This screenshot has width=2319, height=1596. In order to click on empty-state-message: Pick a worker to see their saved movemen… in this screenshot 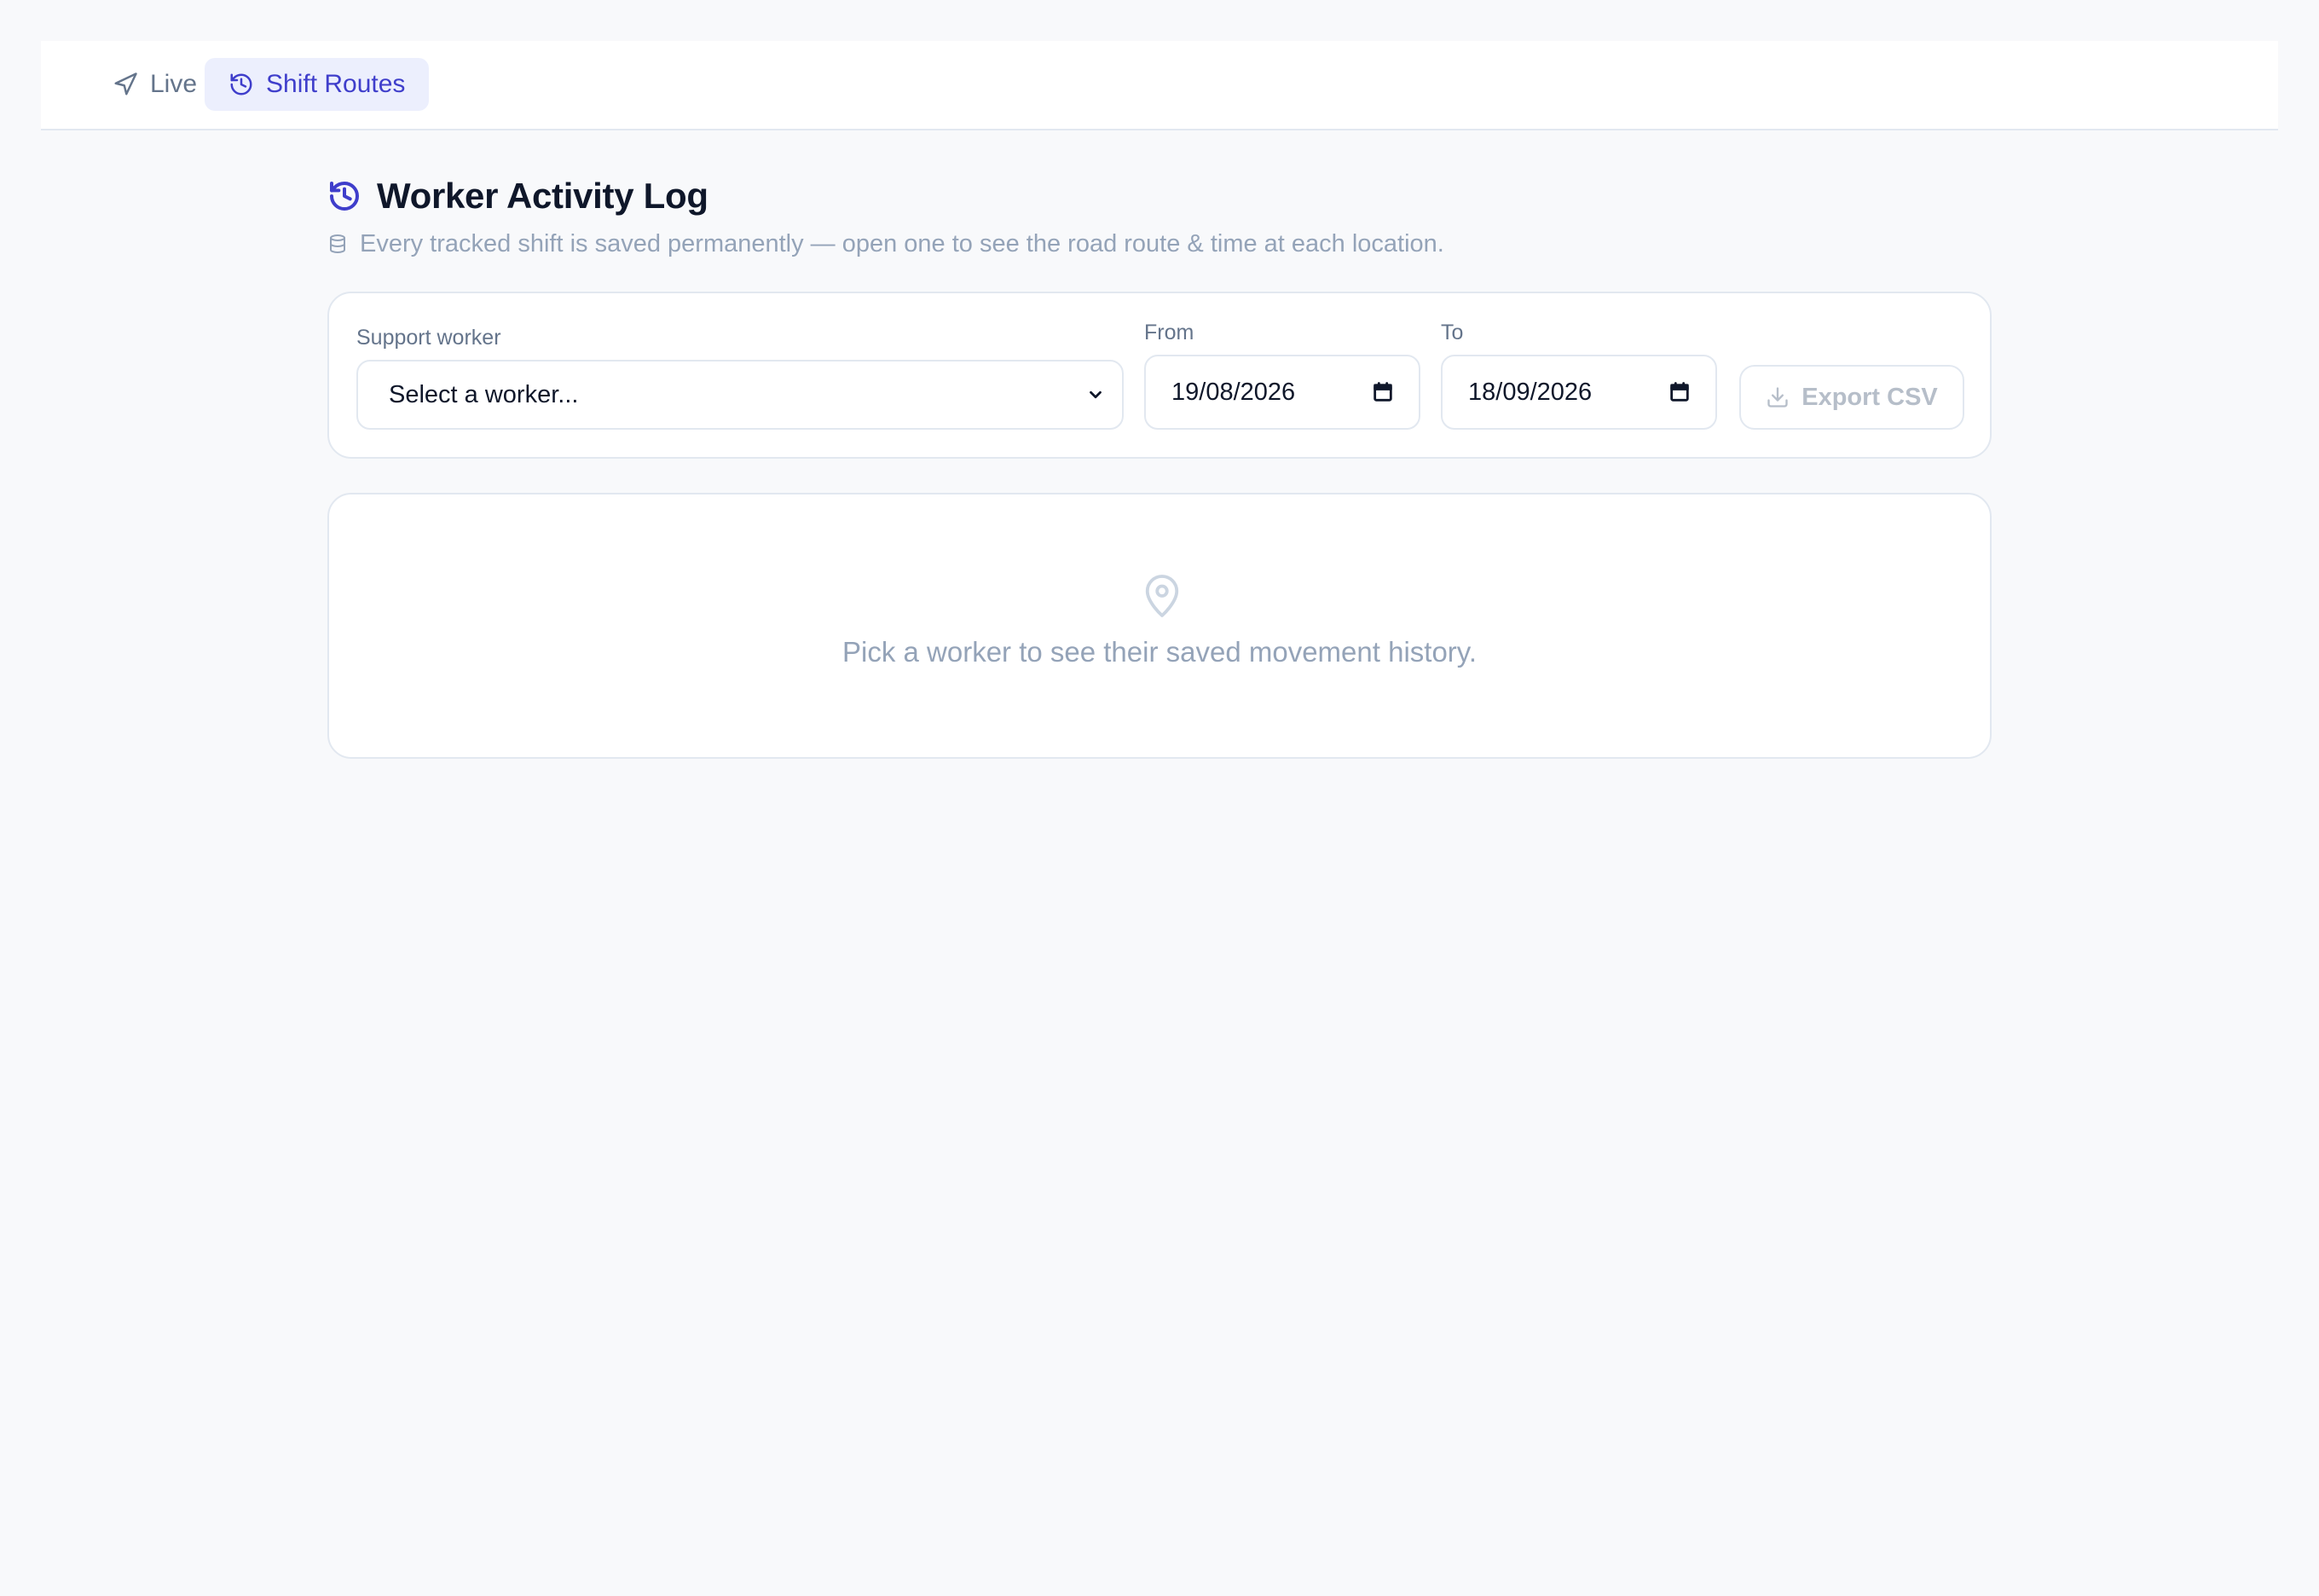, I will do `click(1159, 652)`.